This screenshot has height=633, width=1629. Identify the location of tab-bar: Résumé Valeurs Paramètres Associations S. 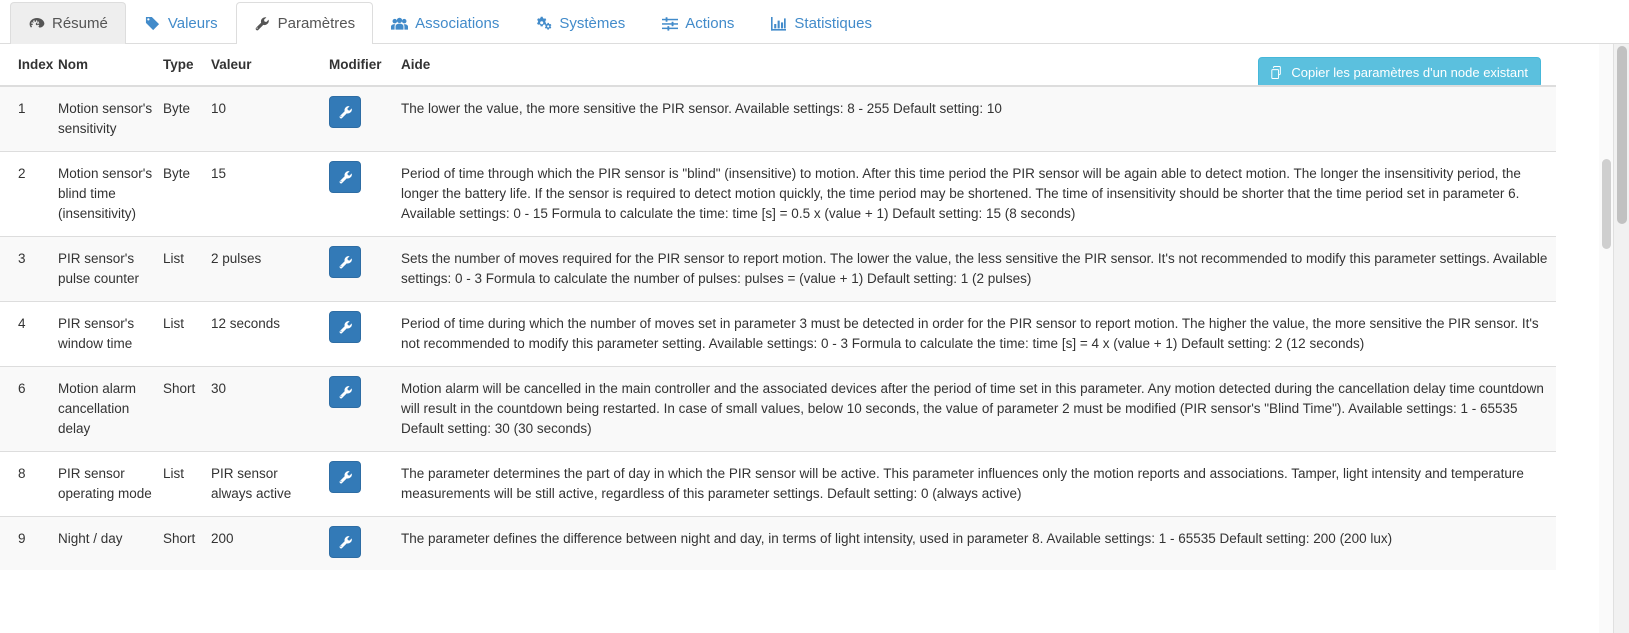
(814, 22).